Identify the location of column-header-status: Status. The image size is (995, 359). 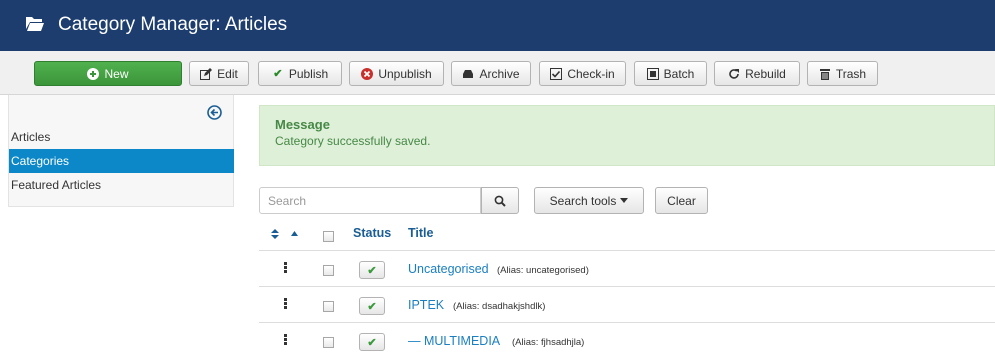
(372, 233).